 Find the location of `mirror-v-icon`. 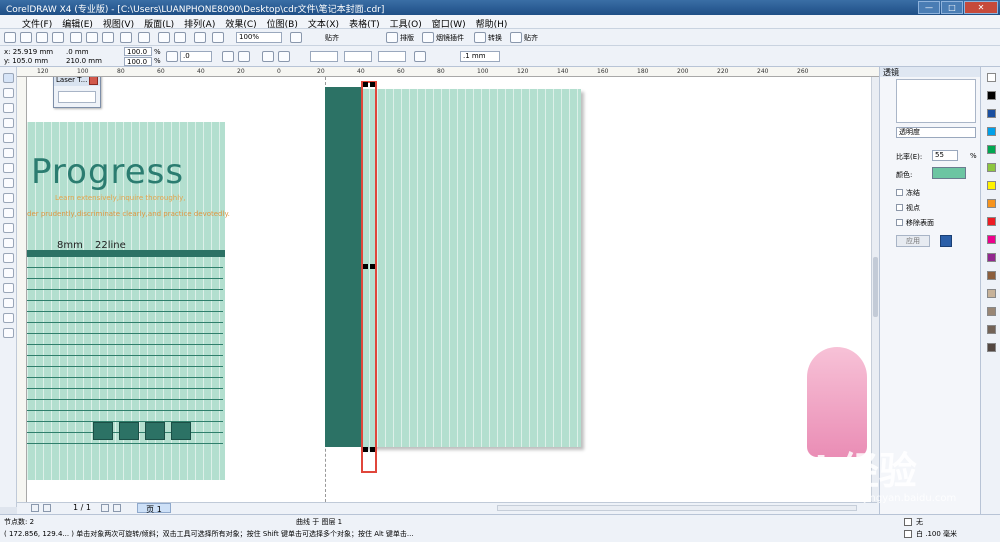

mirror-v-icon is located at coordinates (244, 56).